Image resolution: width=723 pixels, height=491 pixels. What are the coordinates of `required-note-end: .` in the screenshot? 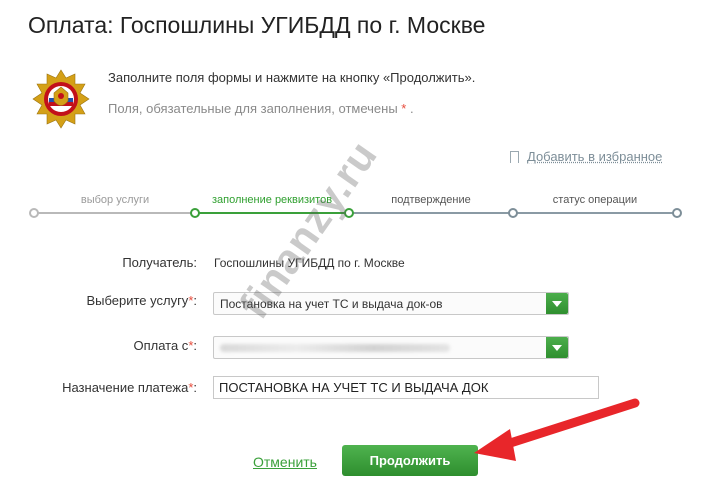 It's located at (411, 108).